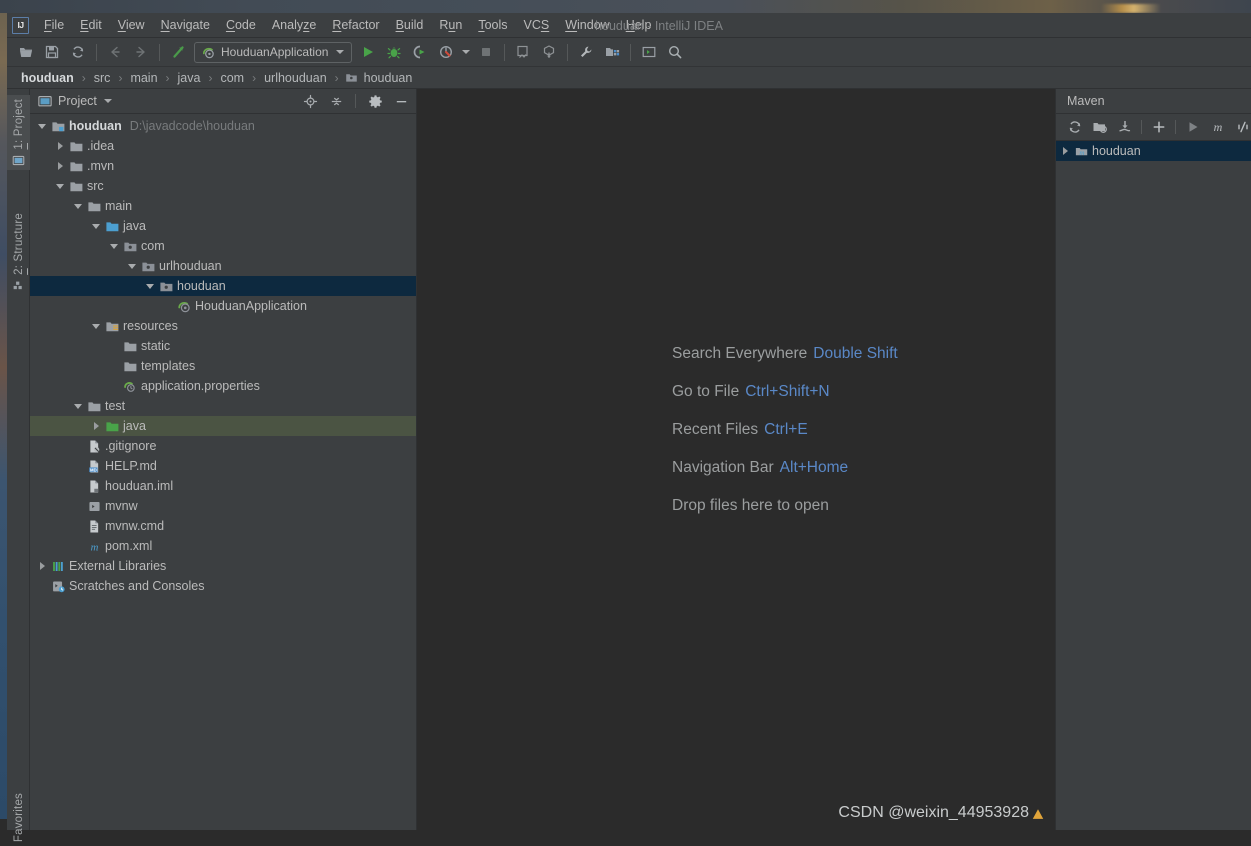 This screenshot has width=1251, height=846. I want to click on gear-icon, so click(375, 101).